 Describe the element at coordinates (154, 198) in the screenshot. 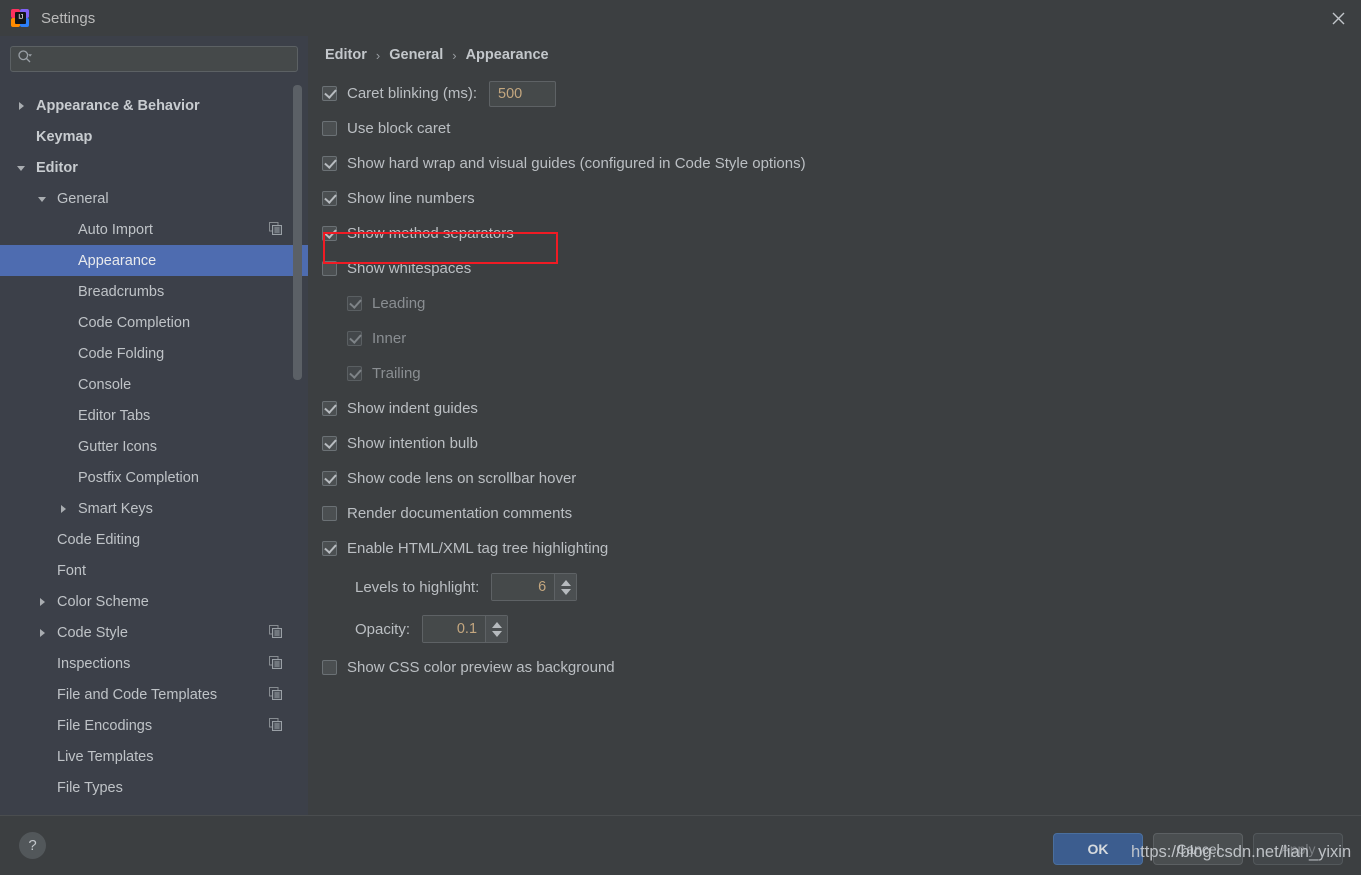

I see `sidebar-item-general: General` at that location.